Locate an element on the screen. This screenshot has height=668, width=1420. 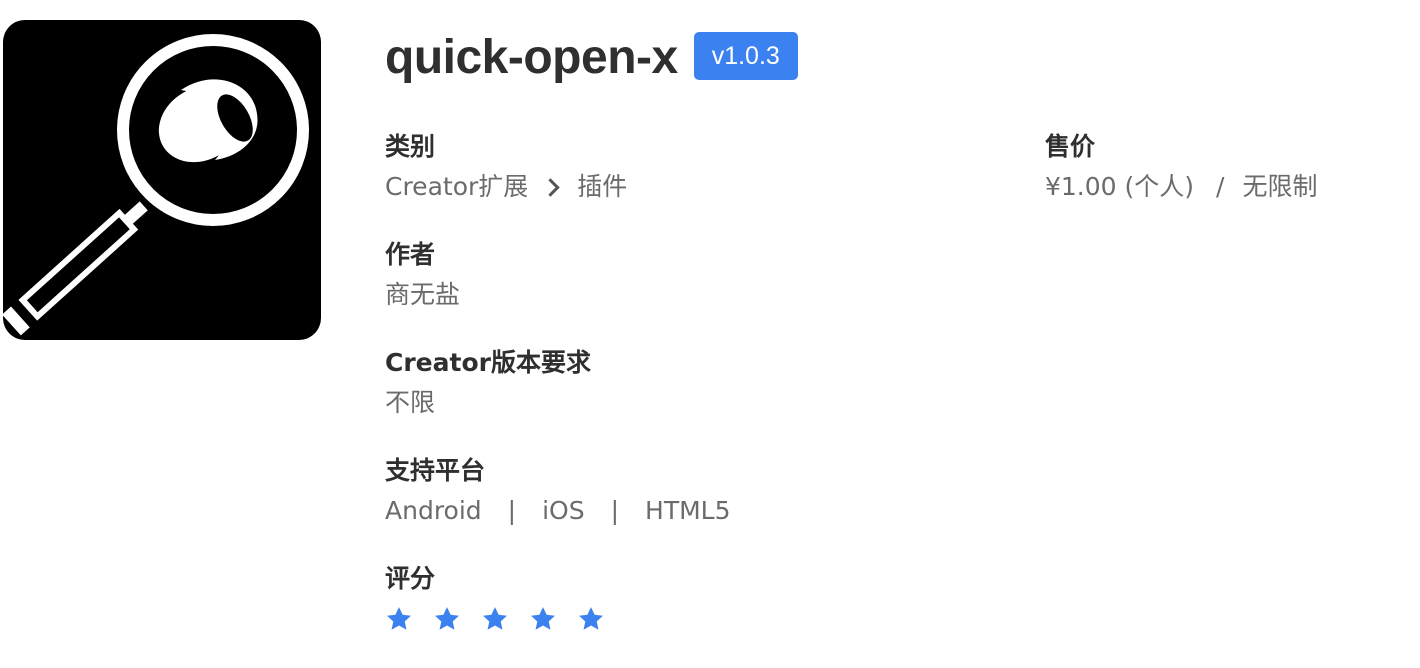
app-title: quick-open-x is located at coordinates (531, 57).